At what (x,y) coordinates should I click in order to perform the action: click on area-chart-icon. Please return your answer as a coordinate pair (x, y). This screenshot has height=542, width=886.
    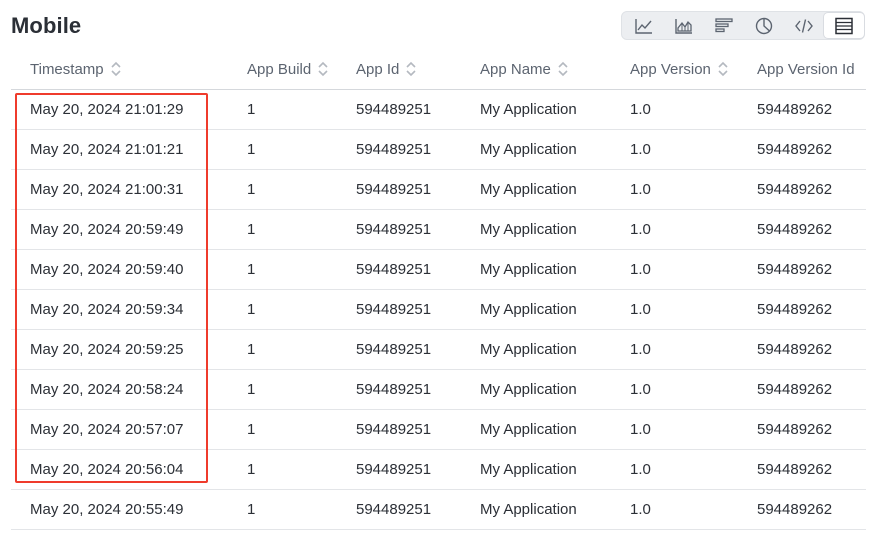
    Looking at the image, I should click on (683, 26).